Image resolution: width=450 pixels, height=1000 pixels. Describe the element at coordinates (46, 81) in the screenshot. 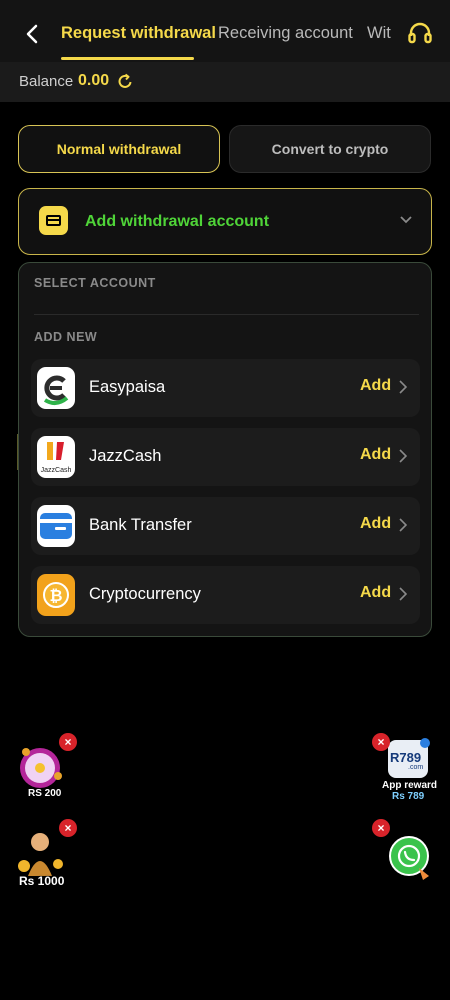

I see `balance-label: Balance` at that location.